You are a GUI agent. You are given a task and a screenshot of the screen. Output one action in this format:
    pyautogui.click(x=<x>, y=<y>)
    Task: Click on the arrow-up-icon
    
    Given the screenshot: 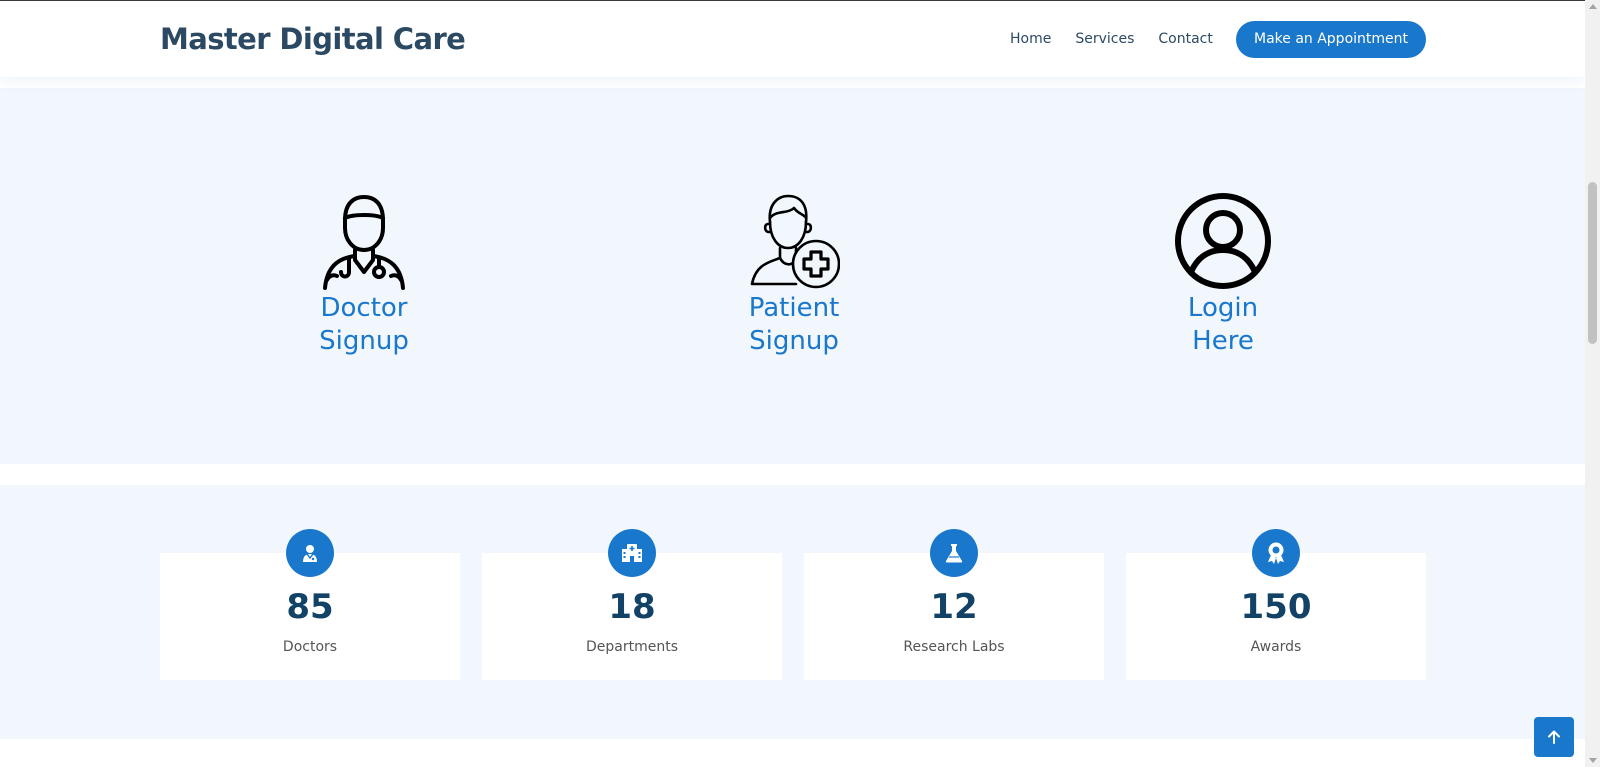 What is the action you would take?
    pyautogui.click(x=1554, y=737)
    